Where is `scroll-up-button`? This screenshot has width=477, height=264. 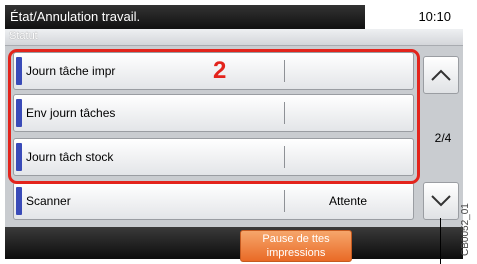
scroll-up-button is located at coordinates (441, 75).